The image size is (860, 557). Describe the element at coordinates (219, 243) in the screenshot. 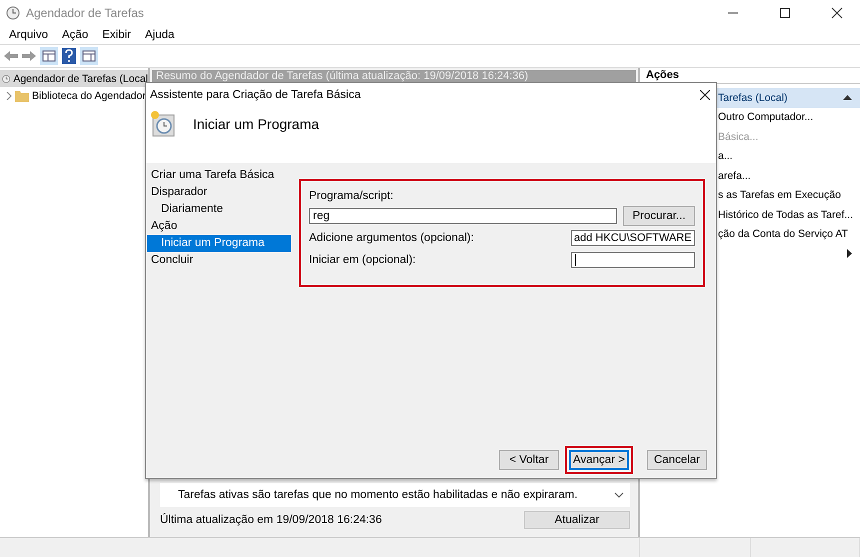

I see `wizard-step: Iniciar um Programa` at that location.